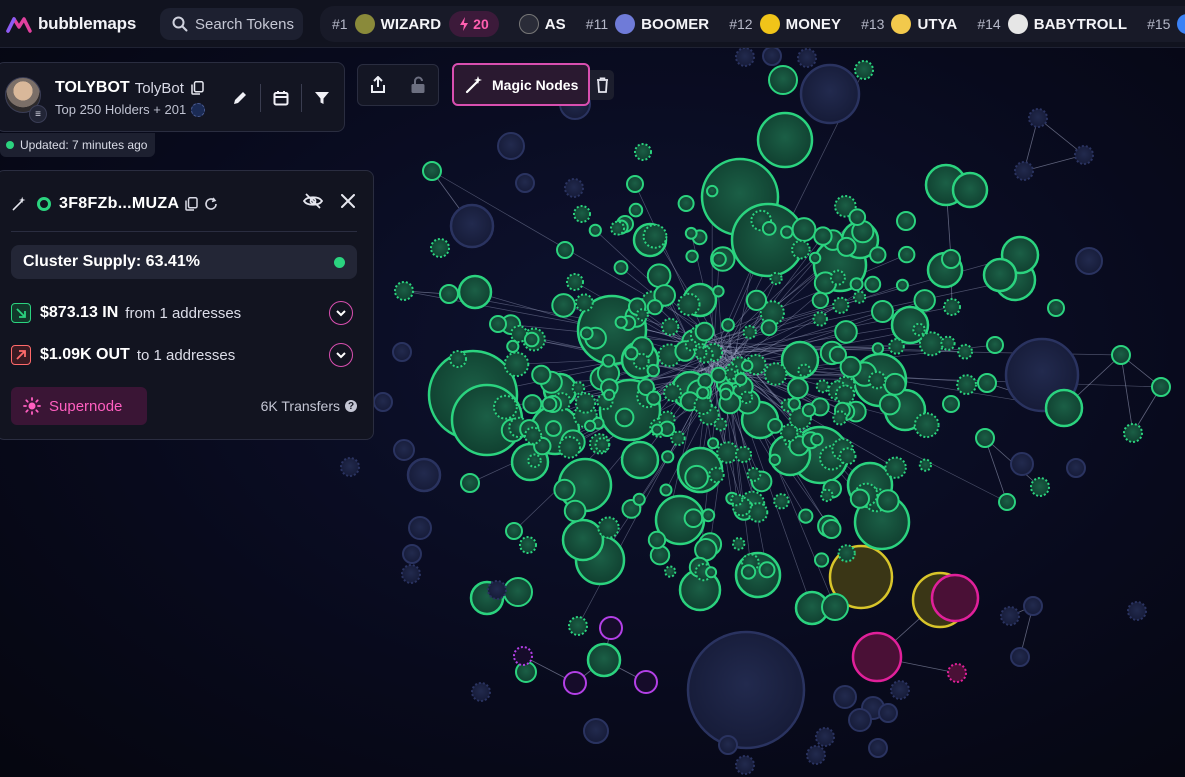 The image size is (1185, 777). I want to click on ticker-item-utya: #13 UTYA, so click(909, 24).